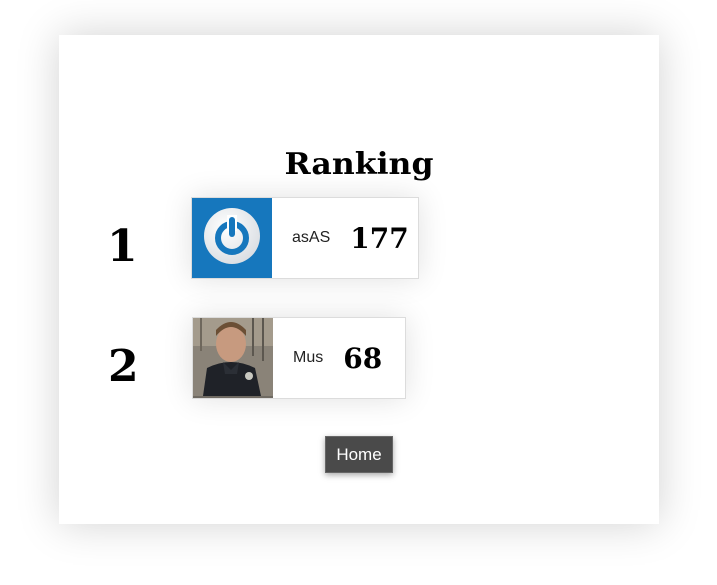 This screenshot has height=585, width=717. I want to click on power-icon, so click(232, 238).